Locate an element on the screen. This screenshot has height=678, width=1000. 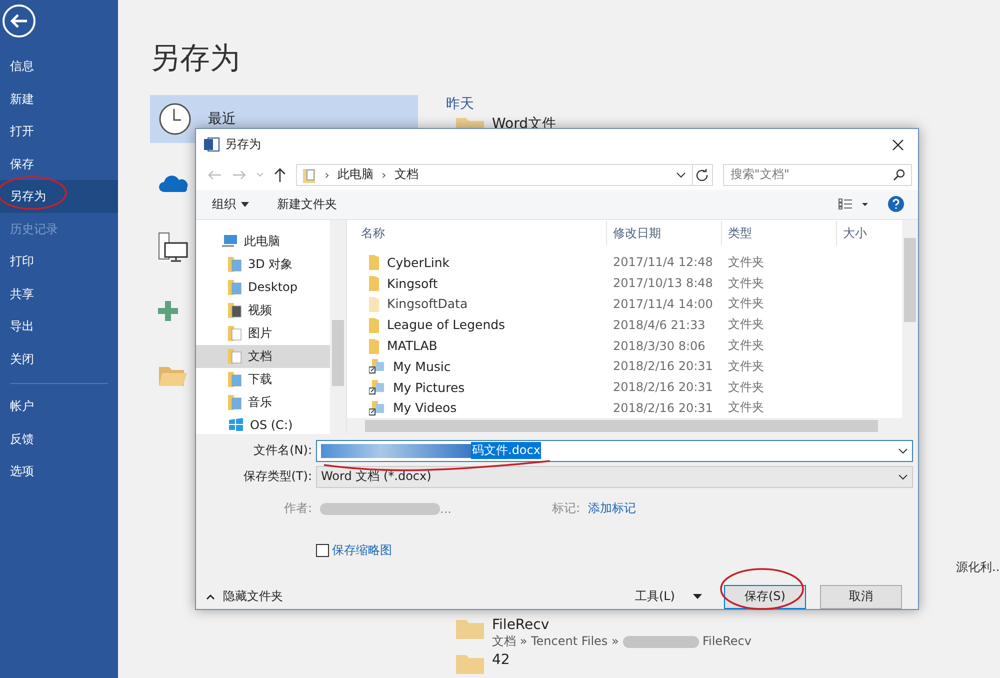
field-label: 标记: is located at coordinates (566, 509).